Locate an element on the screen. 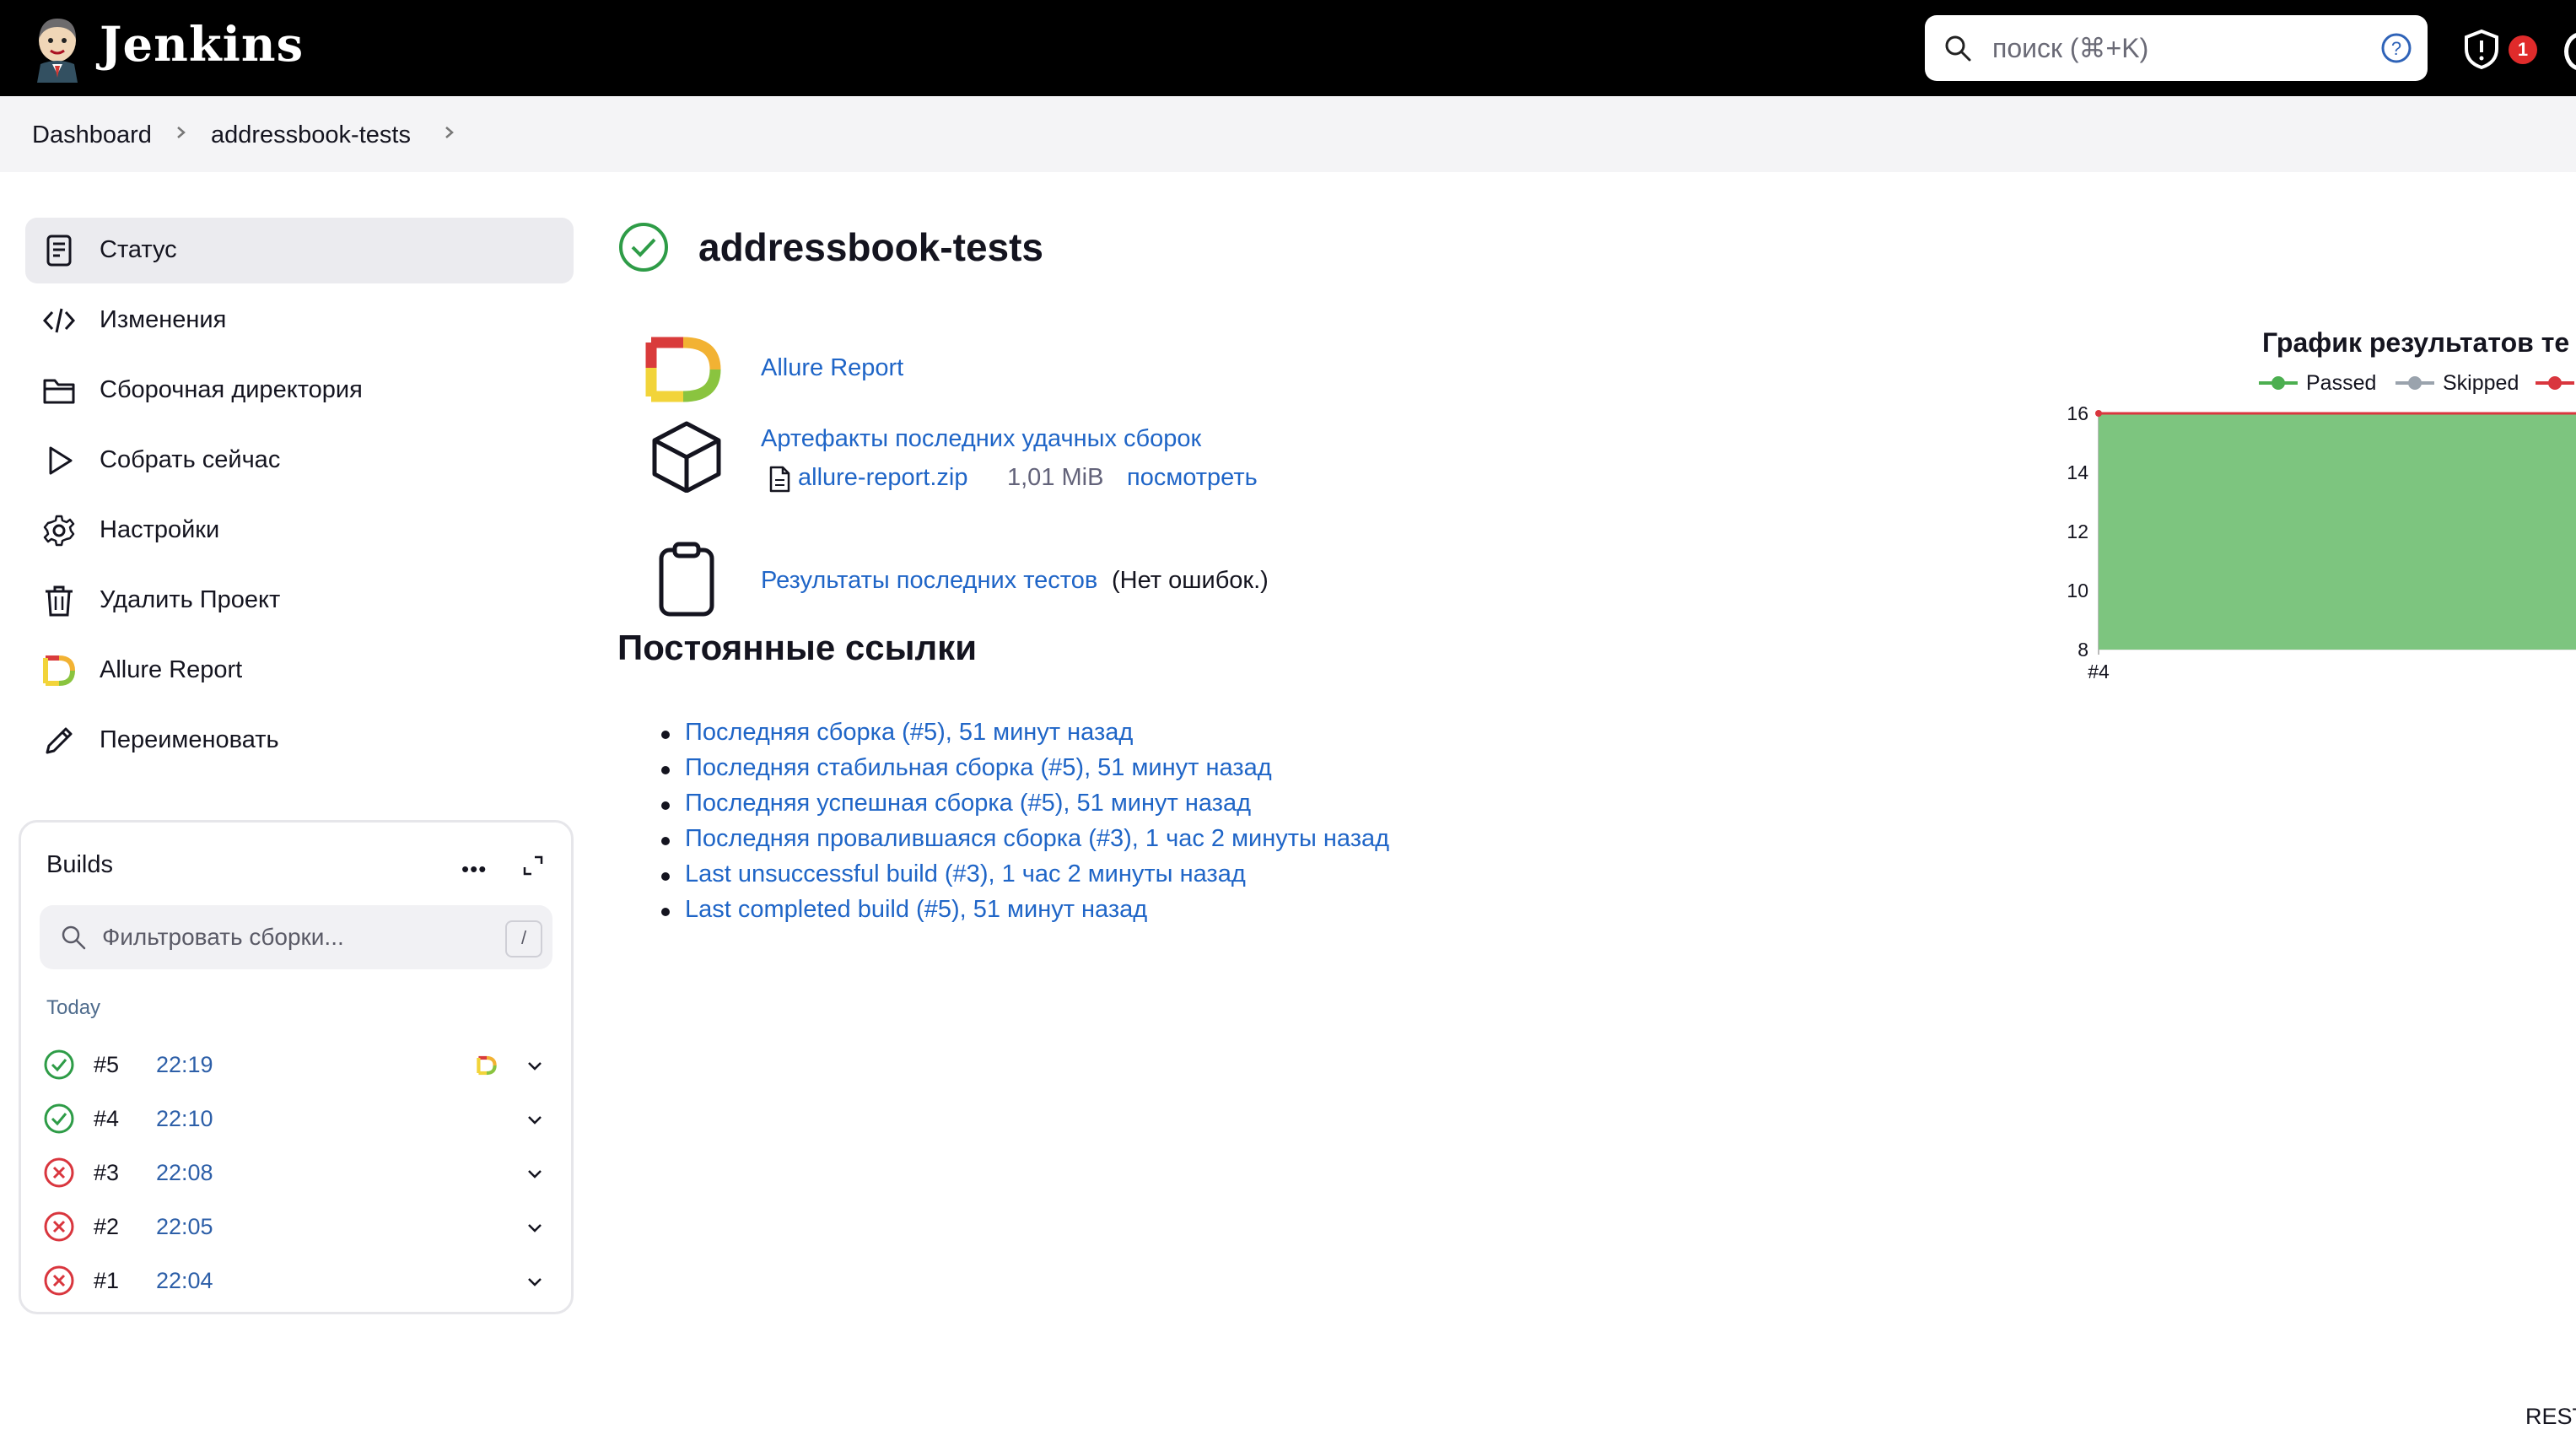  status-icon is located at coordinates (59, 251).